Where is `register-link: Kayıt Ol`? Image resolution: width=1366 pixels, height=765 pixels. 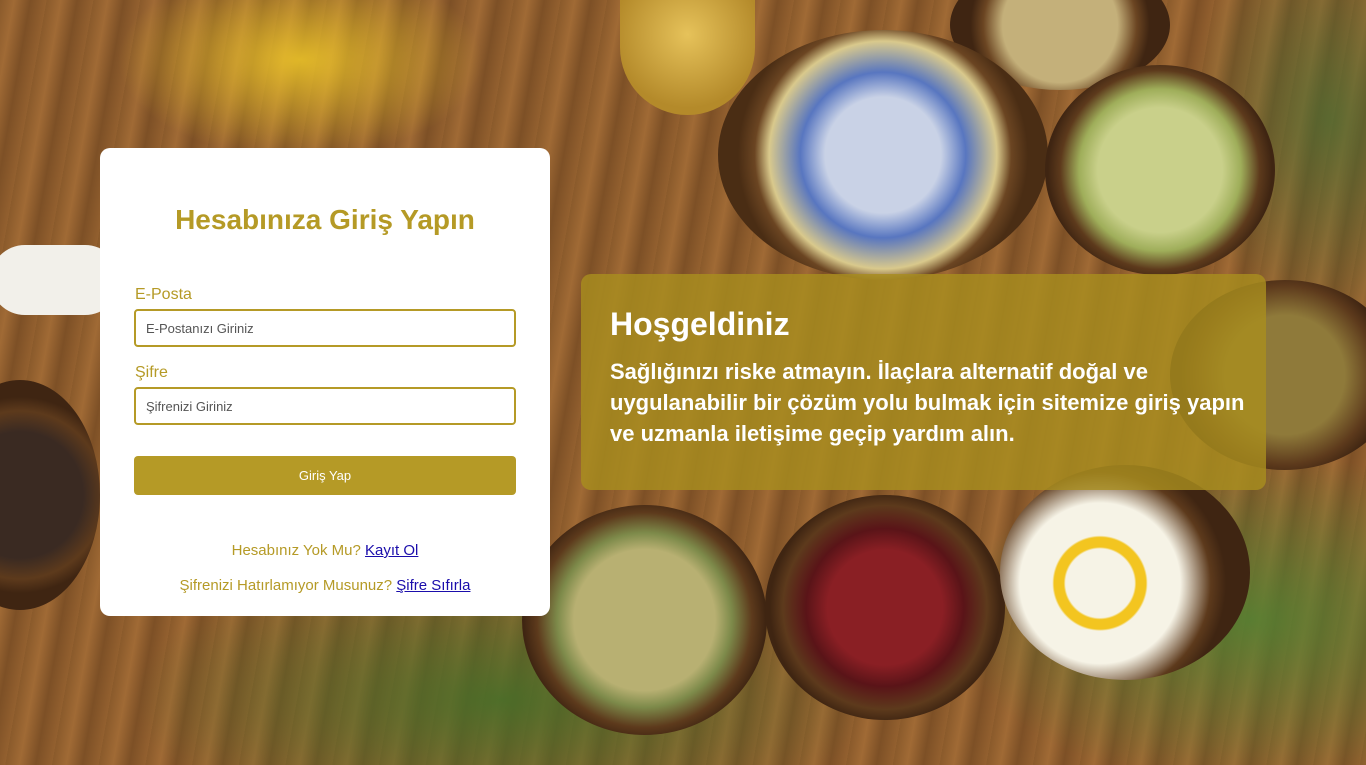 register-link: Kayıt Ol is located at coordinates (391, 550).